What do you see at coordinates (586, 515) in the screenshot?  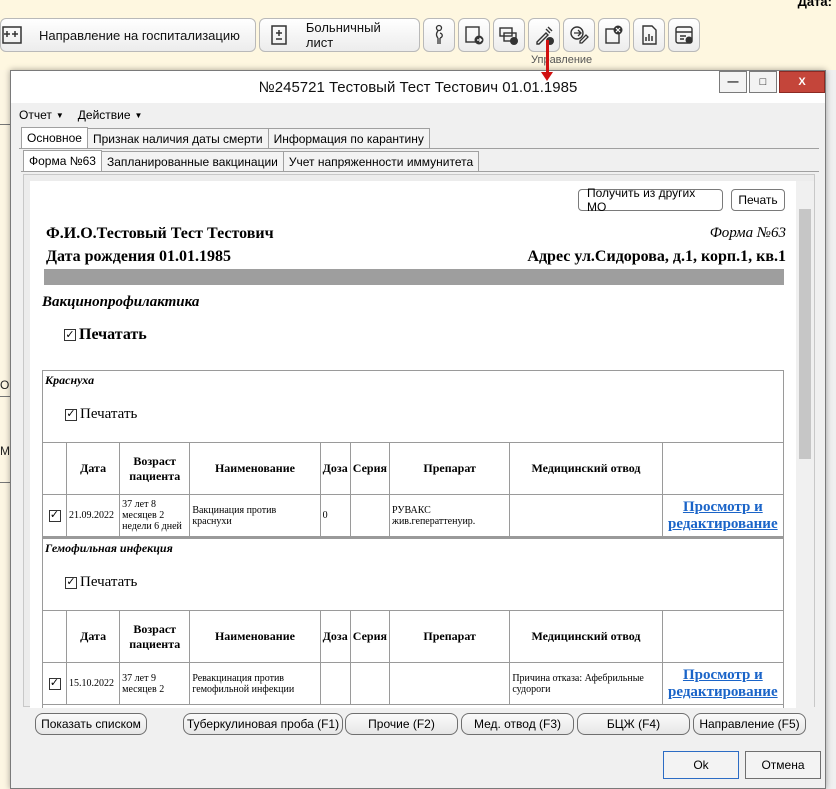 I see `cell-med-exemption` at bounding box center [586, 515].